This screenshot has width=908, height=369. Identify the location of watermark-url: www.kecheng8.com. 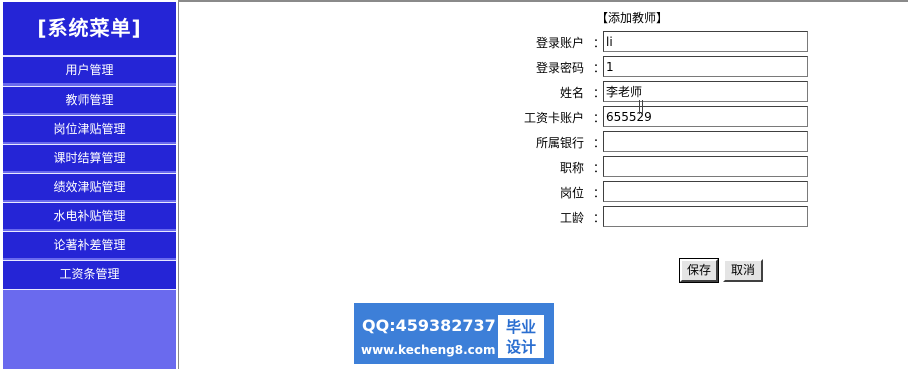
(428, 350).